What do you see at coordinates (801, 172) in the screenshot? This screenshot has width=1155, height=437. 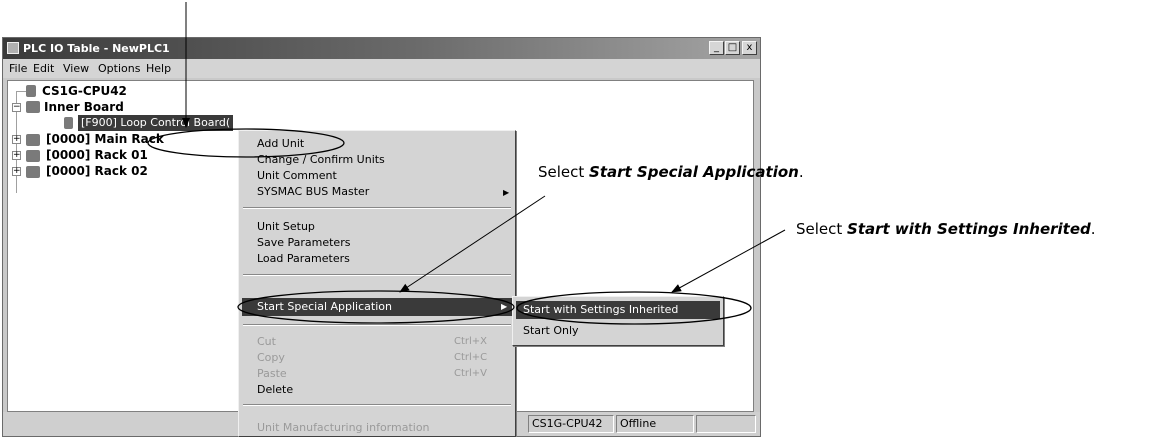 I see `callout-1-suffix: .` at bounding box center [801, 172].